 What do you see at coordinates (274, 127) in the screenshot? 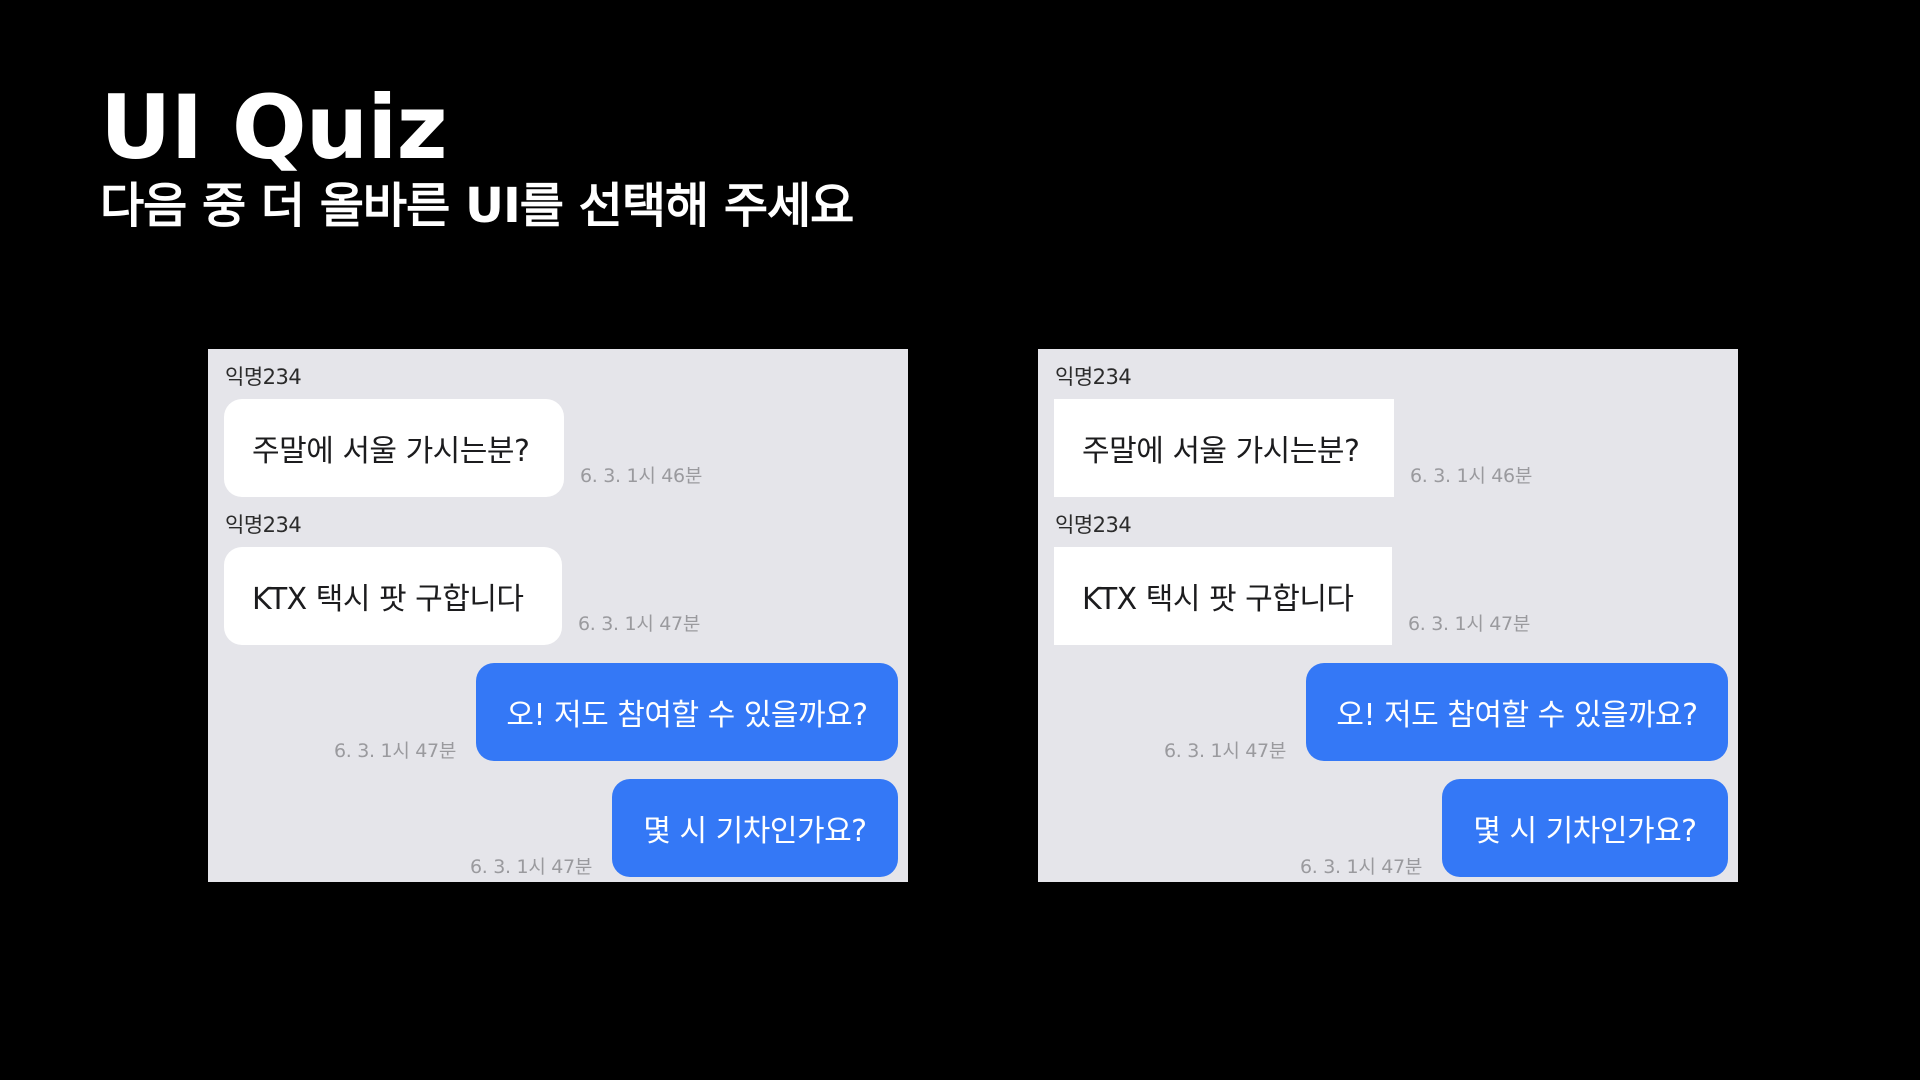
I see `slide-title: UI Quiz` at bounding box center [274, 127].